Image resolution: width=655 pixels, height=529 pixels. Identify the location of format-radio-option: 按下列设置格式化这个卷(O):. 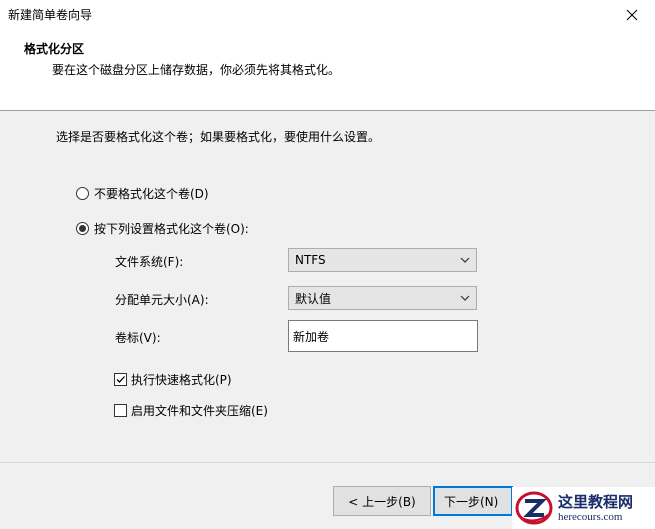
(162, 228).